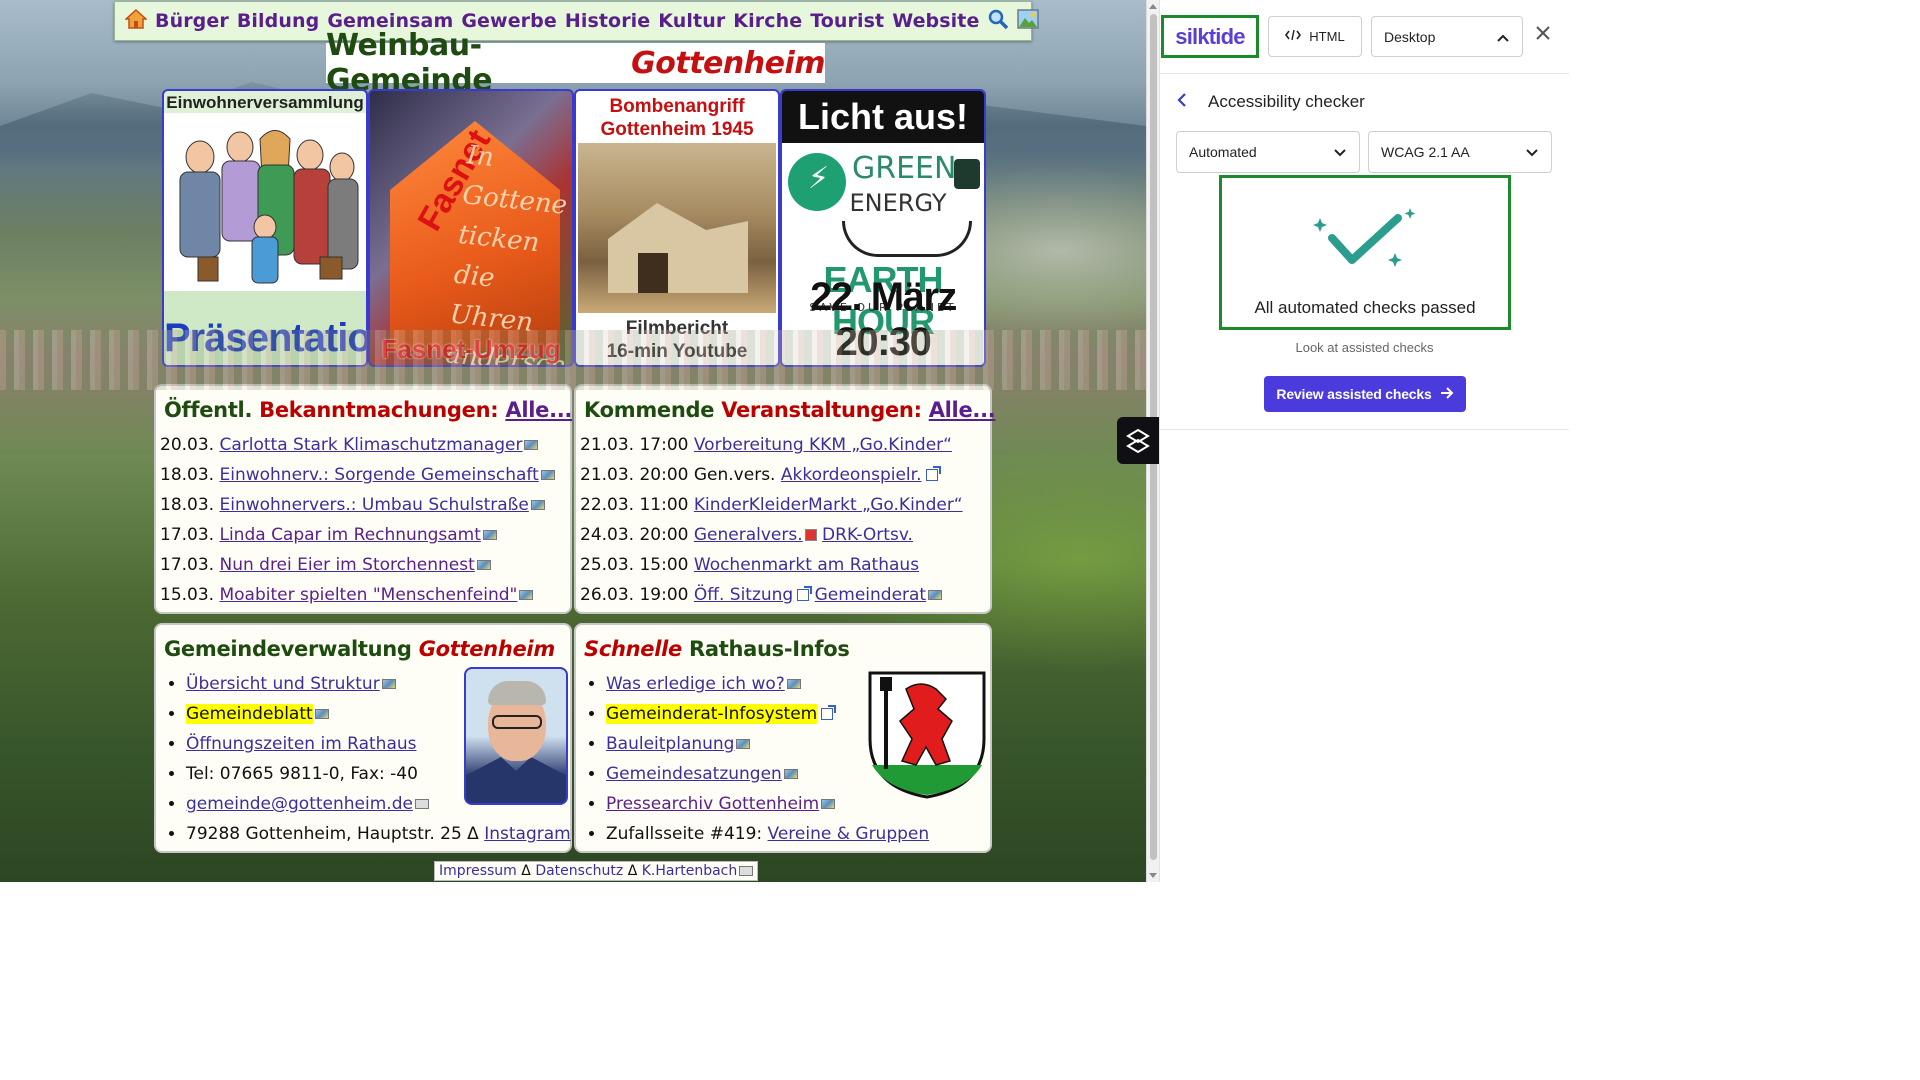 This screenshot has height=1080, width=1920. What do you see at coordinates (301, 744) in the screenshot?
I see `opening-hours-link: Öffnungszeiten im Rathaus` at bounding box center [301, 744].